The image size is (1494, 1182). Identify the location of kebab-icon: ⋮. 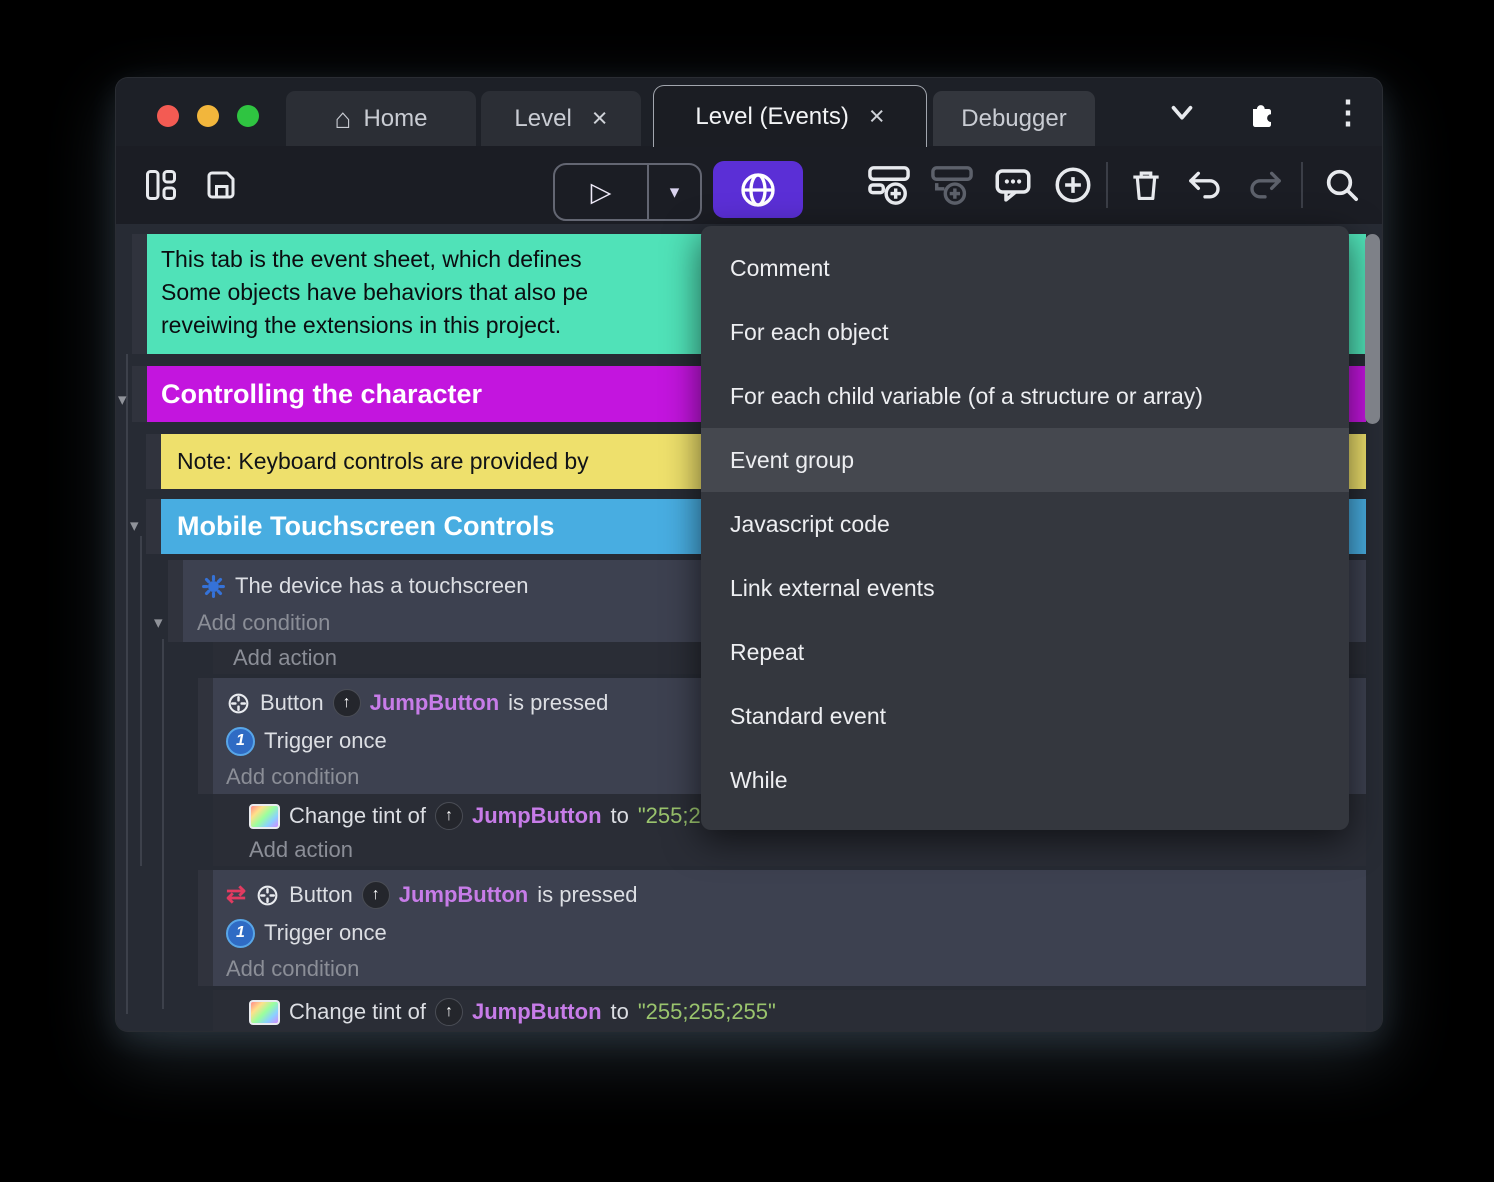
(1348, 112).